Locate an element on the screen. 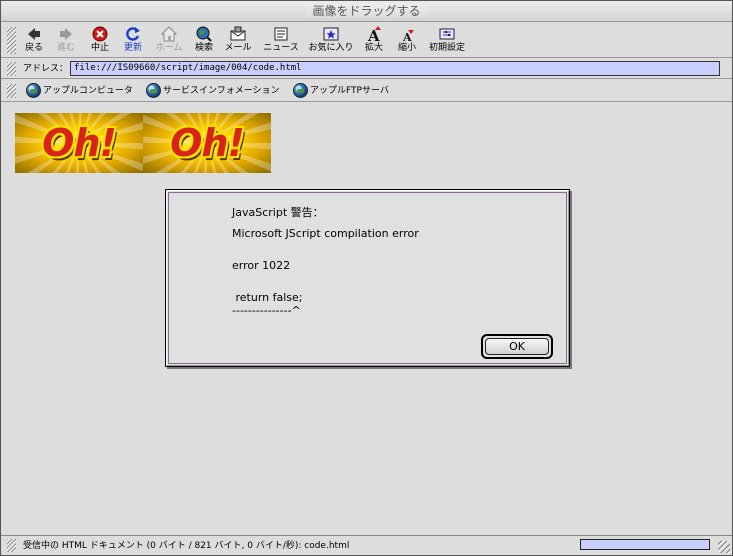 The width and height of the screenshot is (733, 556). preferences-icon is located at coordinates (447, 34).